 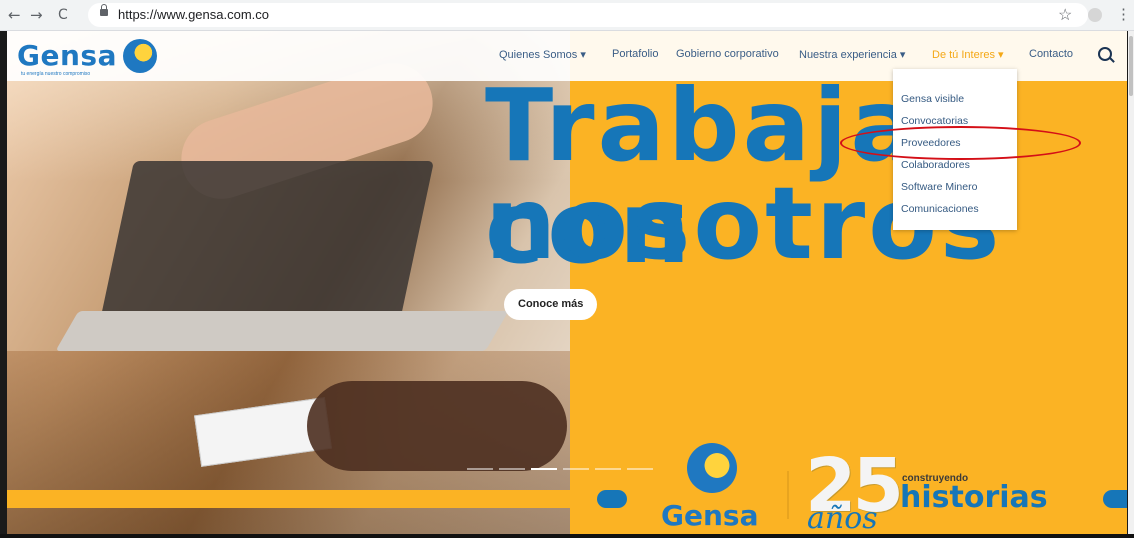 What do you see at coordinates (1131, 66) in the screenshot?
I see `page-scrollbar-thumb` at bounding box center [1131, 66].